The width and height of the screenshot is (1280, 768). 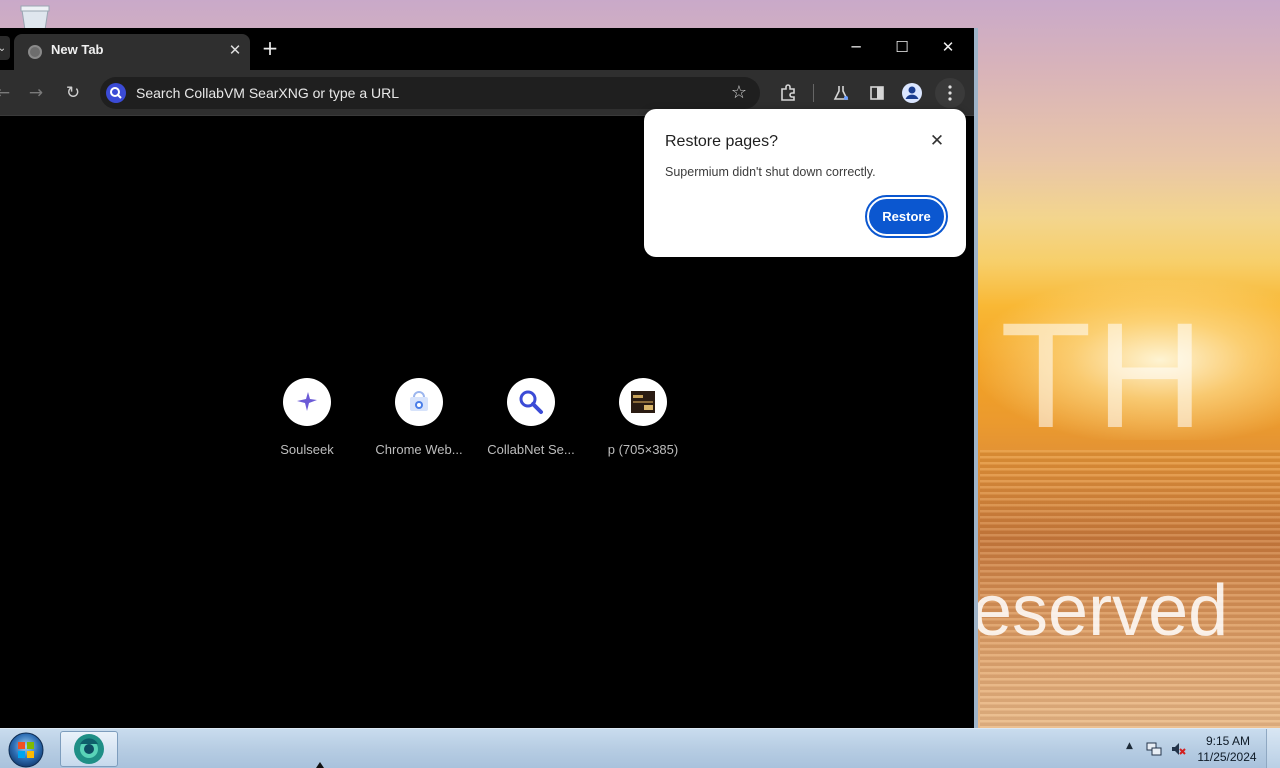 What do you see at coordinates (35, 52) in the screenshot?
I see `globe-icon` at bounding box center [35, 52].